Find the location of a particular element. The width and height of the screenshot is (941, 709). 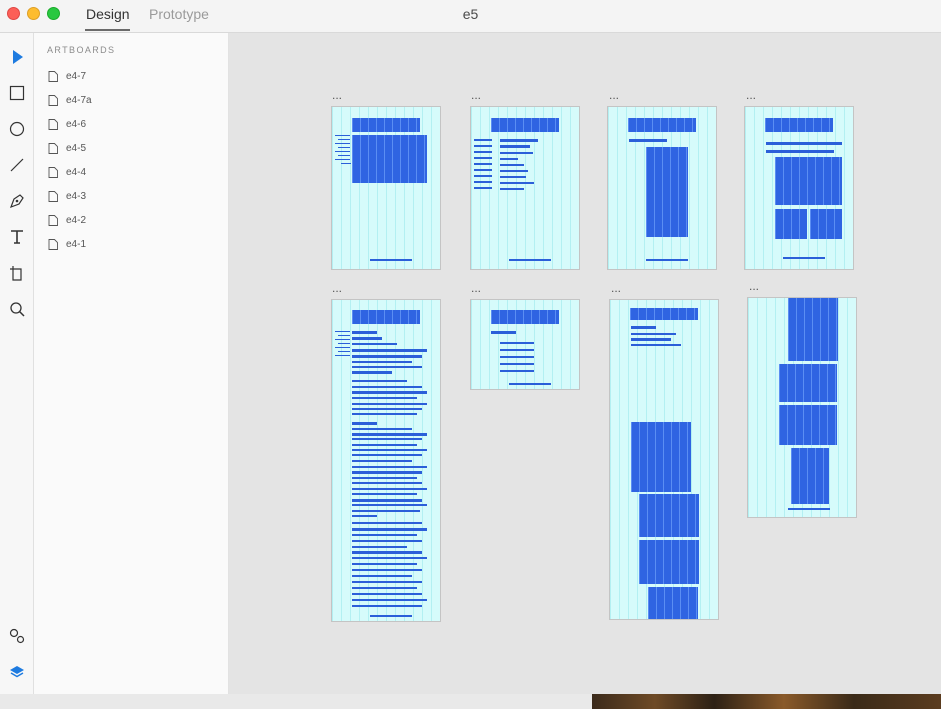

artboard-list-item: e4-7a is located at coordinates (133, 100).